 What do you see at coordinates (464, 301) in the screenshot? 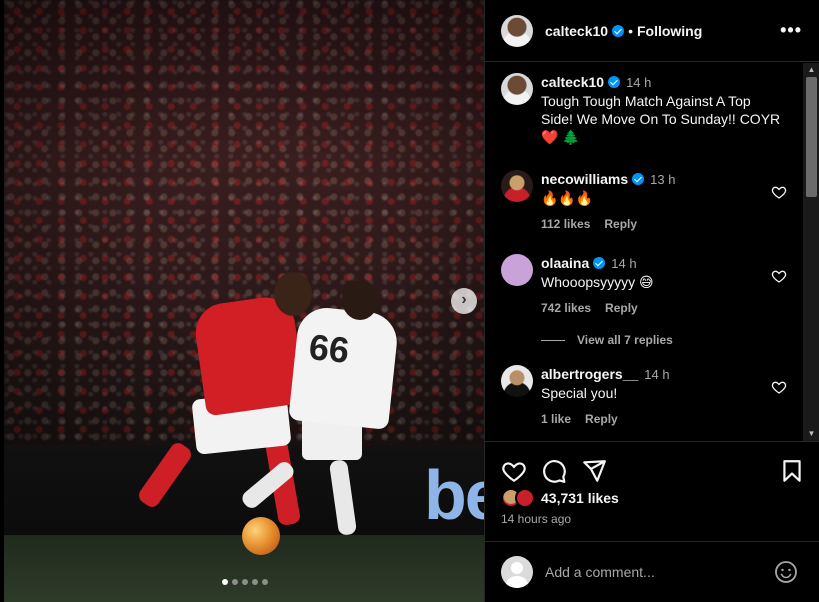
I see `next-arrow-icon: ›` at bounding box center [464, 301].